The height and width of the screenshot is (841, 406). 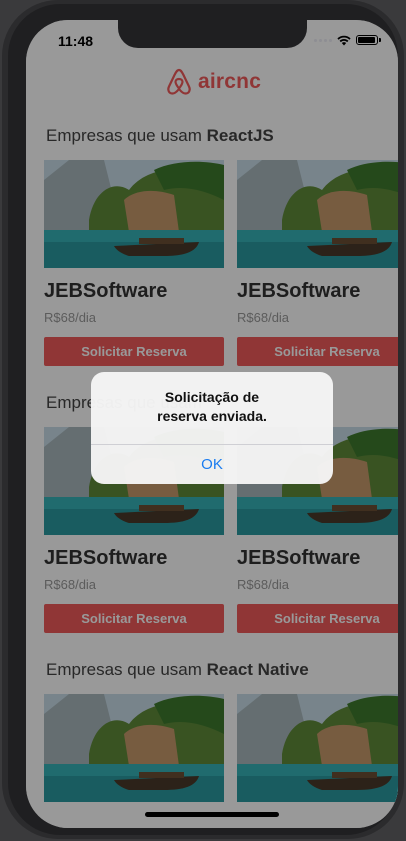 I want to click on notch, so click(x=212, y=34).